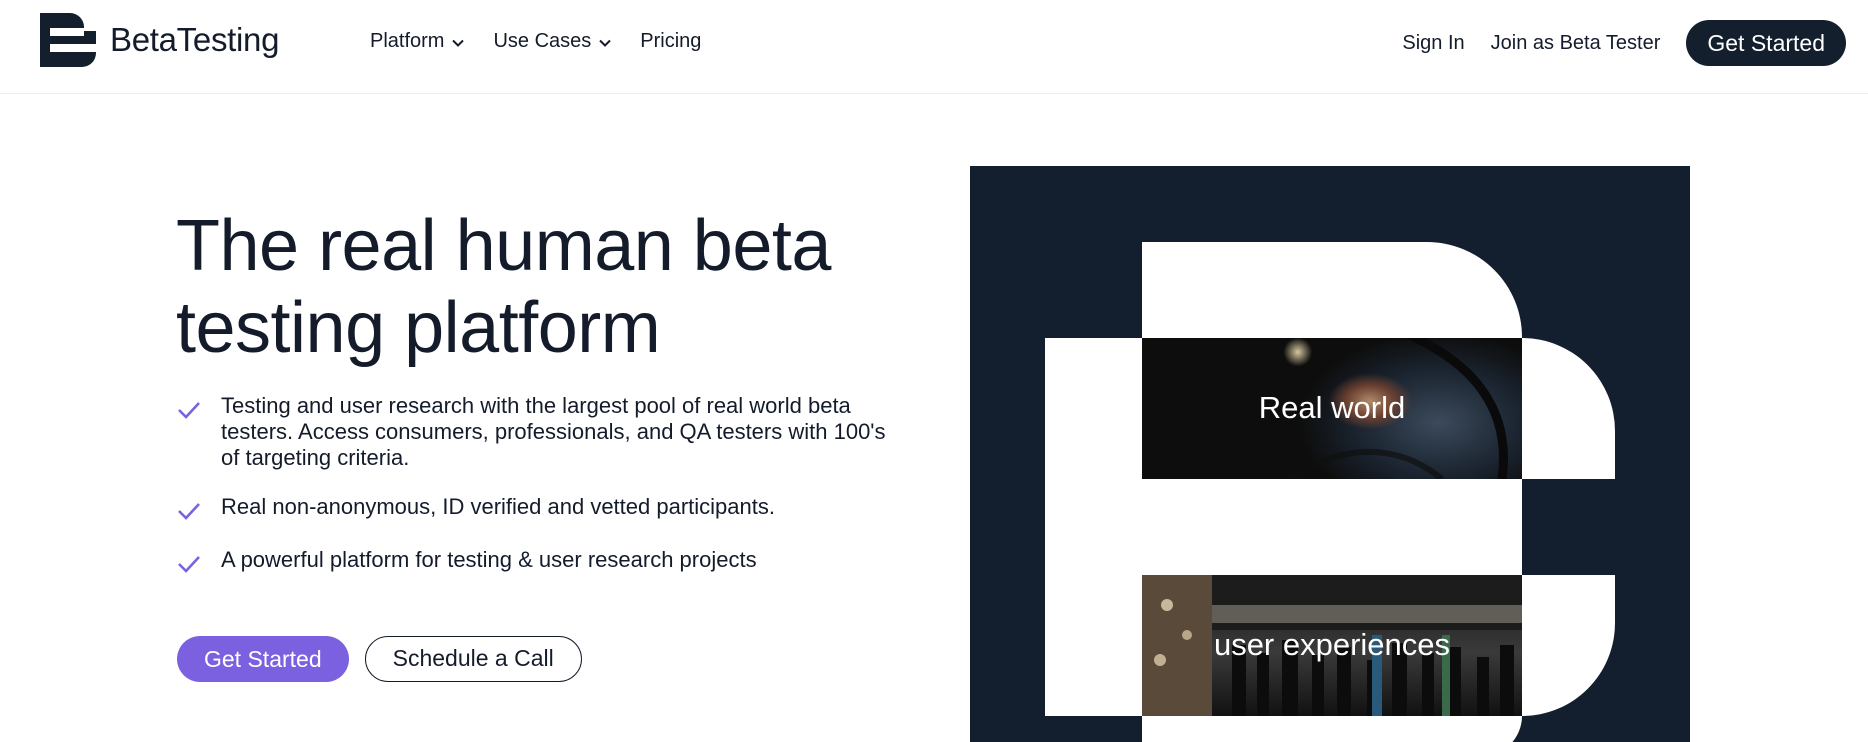 The height and width of the screenshot is (742, 1868). Describe the element at coordinates (263, 659) in the screenshot. I see `hero-get-started-button: Get Started` at that location.